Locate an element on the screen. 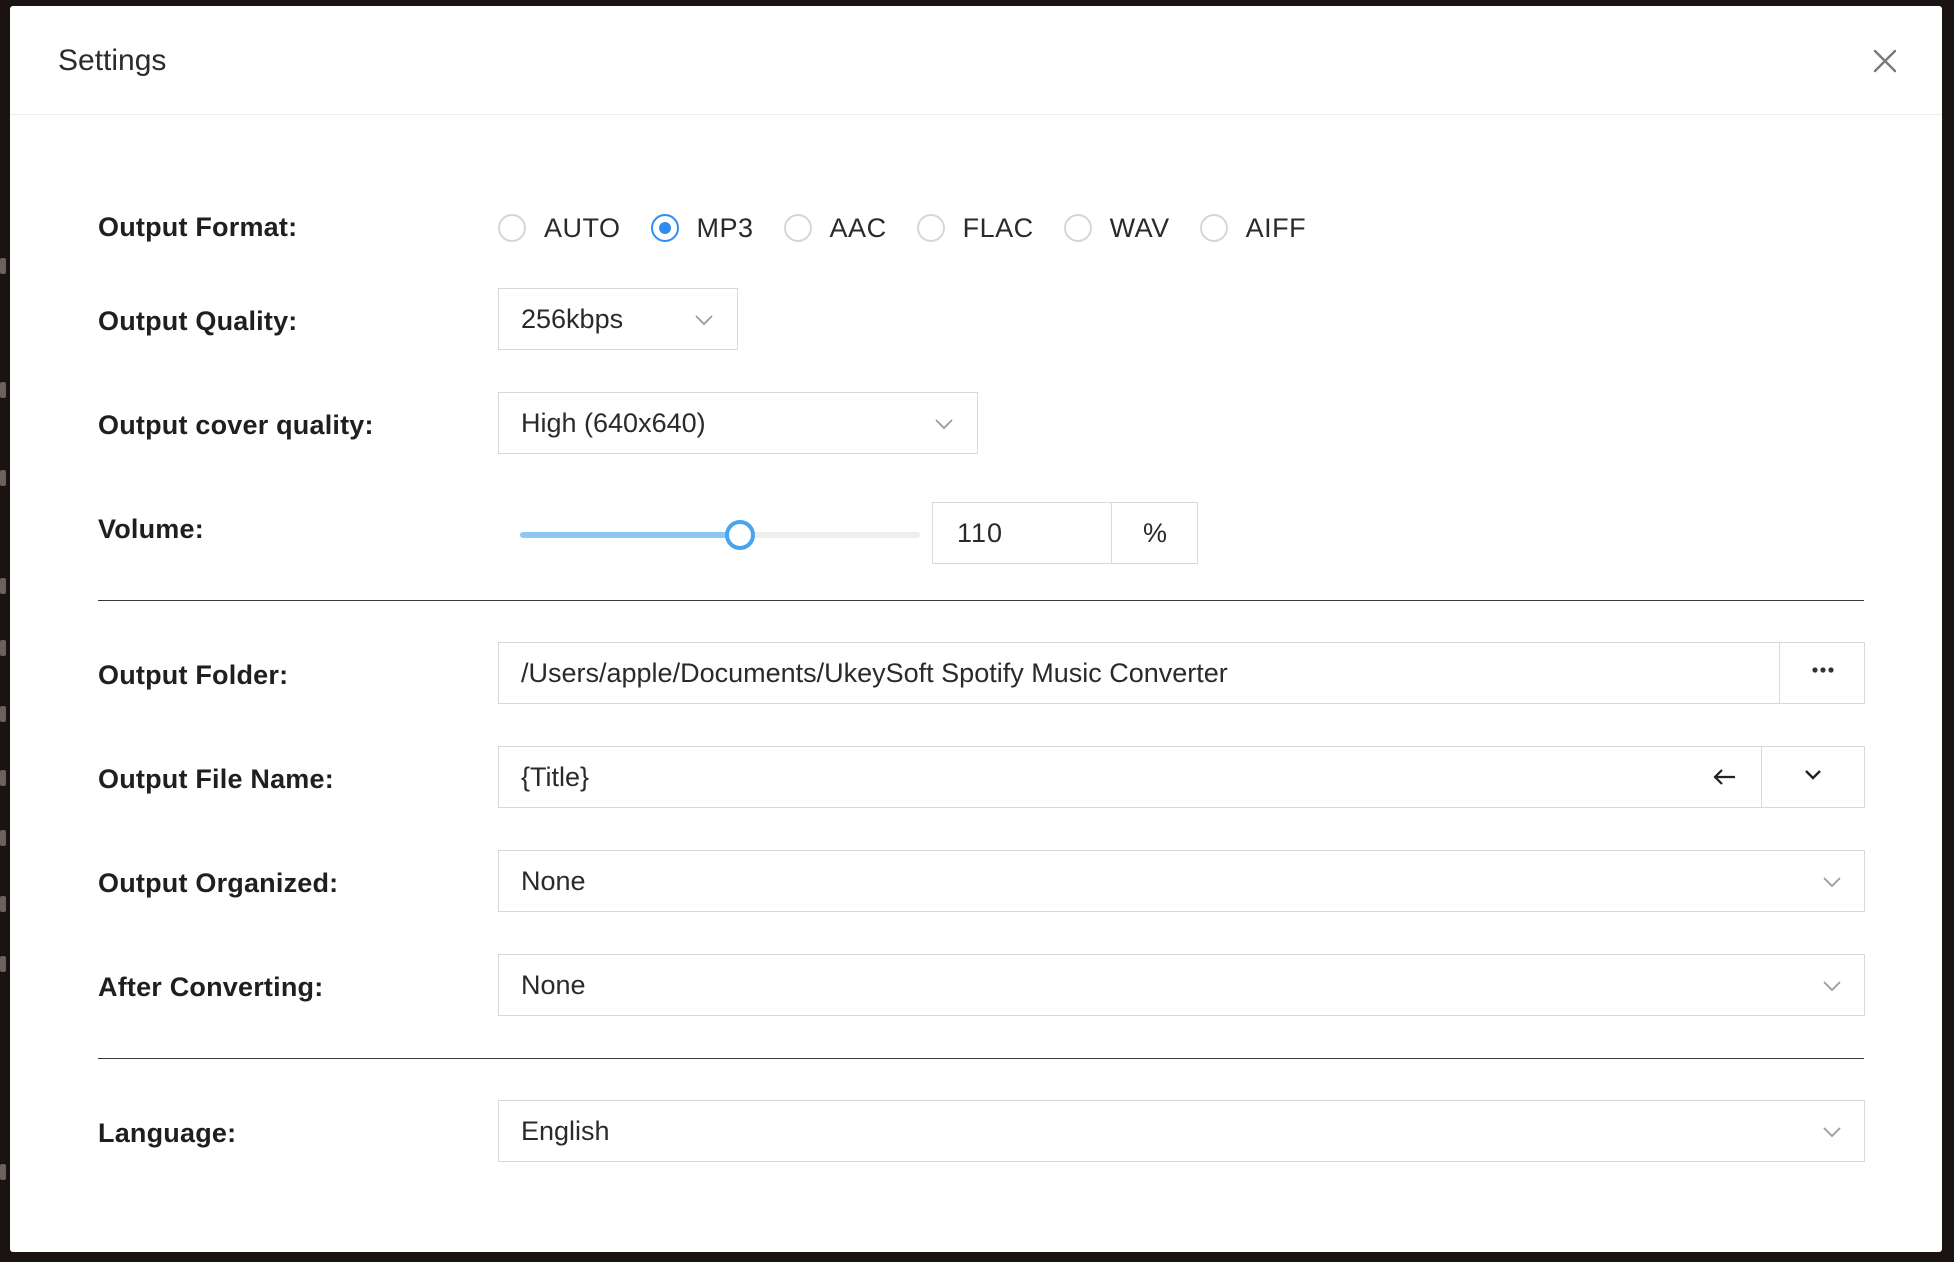 This screenshot has width=1954, height=1262. output-organized-value: None is located at coordinates (553, 881).